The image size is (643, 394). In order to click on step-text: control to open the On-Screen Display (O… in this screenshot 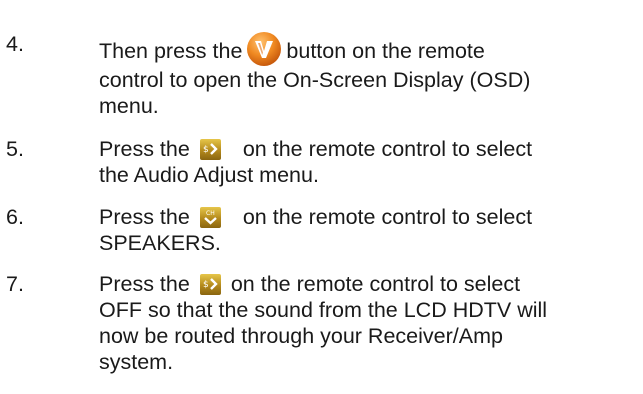, I will do `click(315, 80)`.